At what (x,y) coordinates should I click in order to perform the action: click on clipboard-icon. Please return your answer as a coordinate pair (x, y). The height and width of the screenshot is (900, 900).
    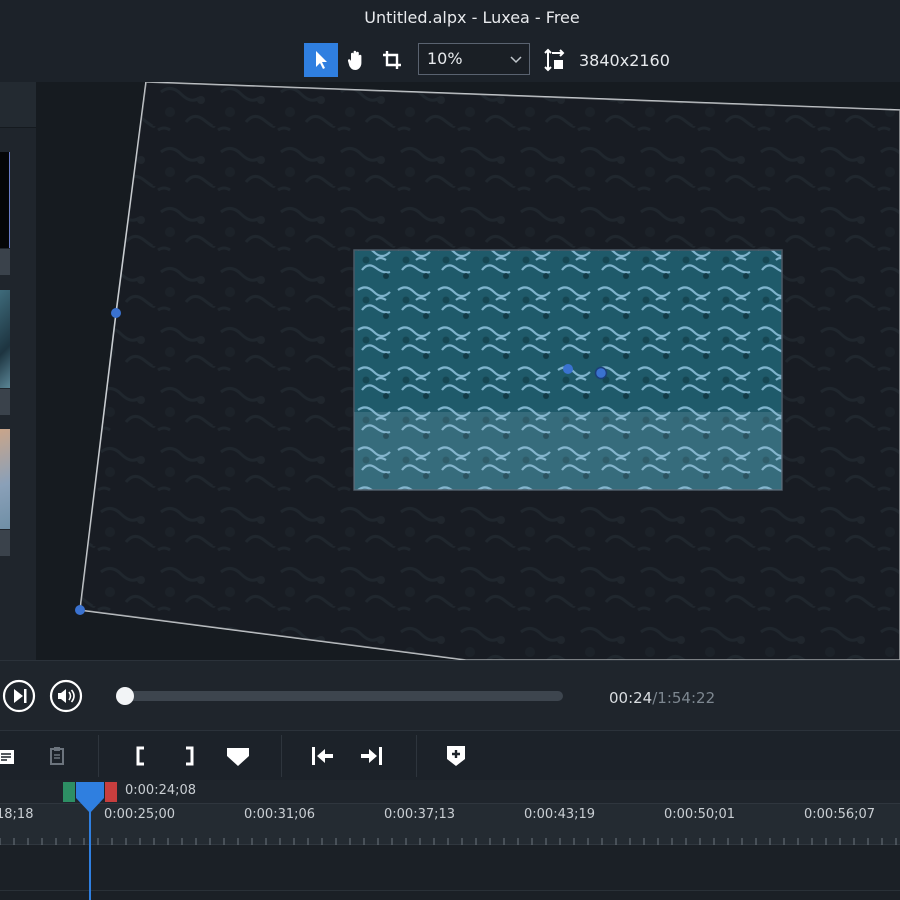
    Looking at the image, I should click on (7, 757).